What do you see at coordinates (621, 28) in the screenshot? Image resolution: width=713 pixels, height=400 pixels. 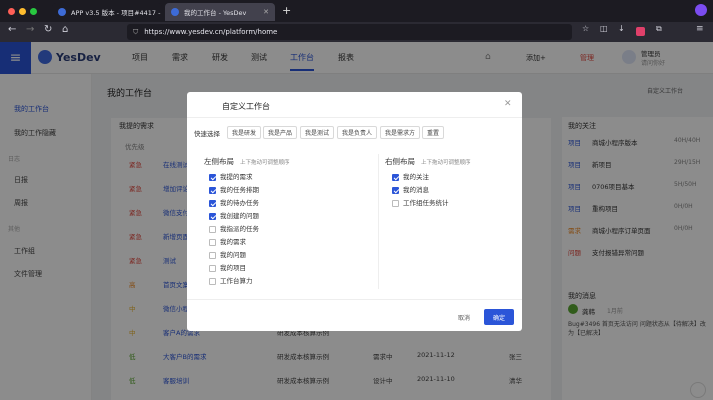 I see `download-icon: ↓` at bounding box center [621, 28].